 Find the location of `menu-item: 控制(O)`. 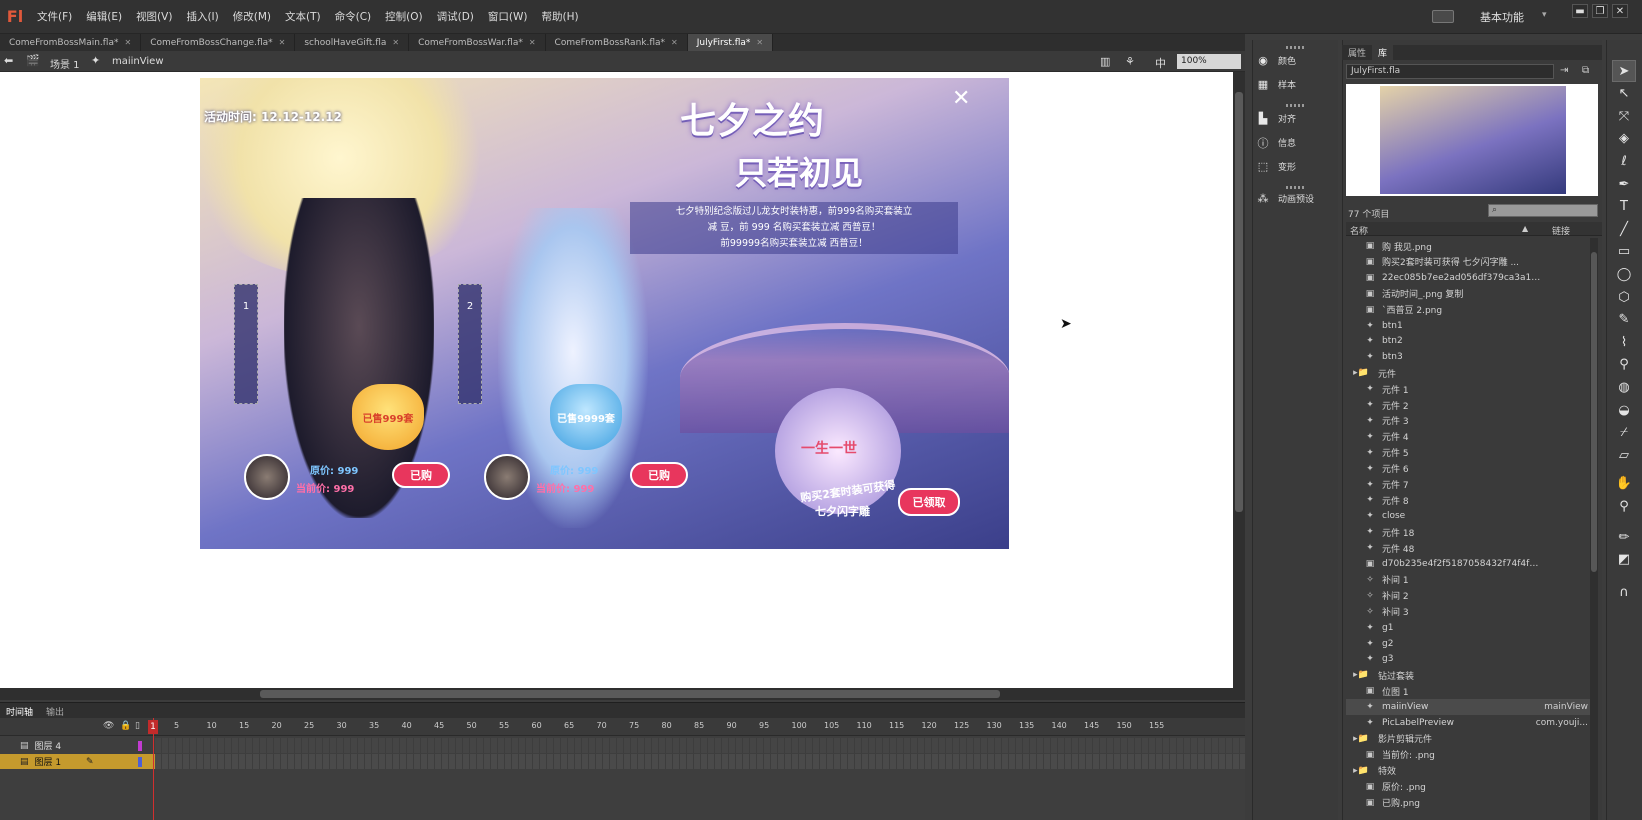

menu-item: 控制(O) is located at coordinates (403, 16).